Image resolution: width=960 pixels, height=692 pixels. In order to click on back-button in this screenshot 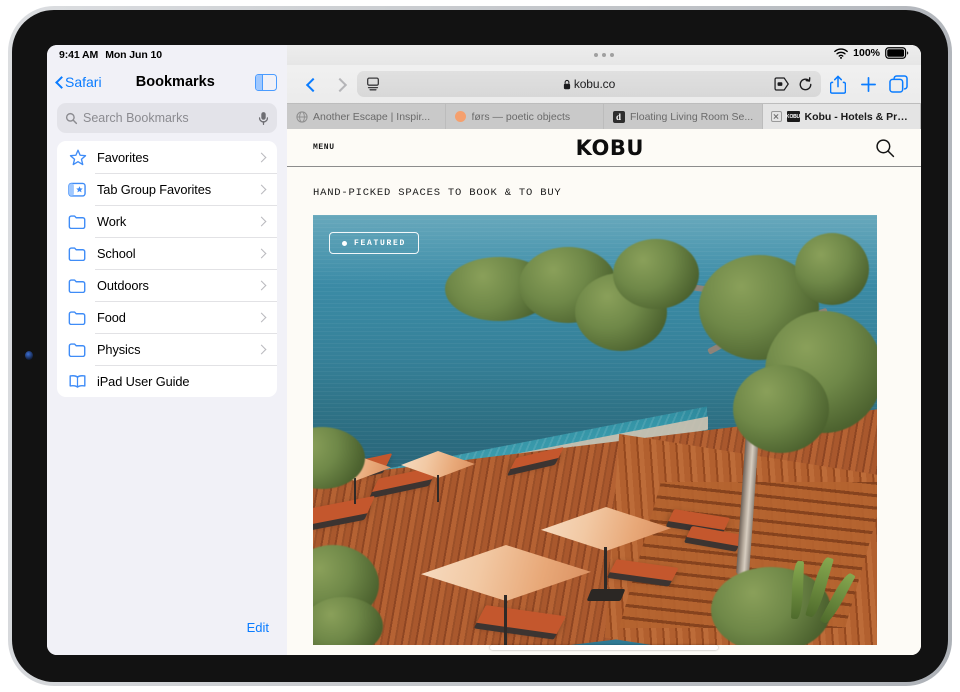, I will do `click(310, 84)`.